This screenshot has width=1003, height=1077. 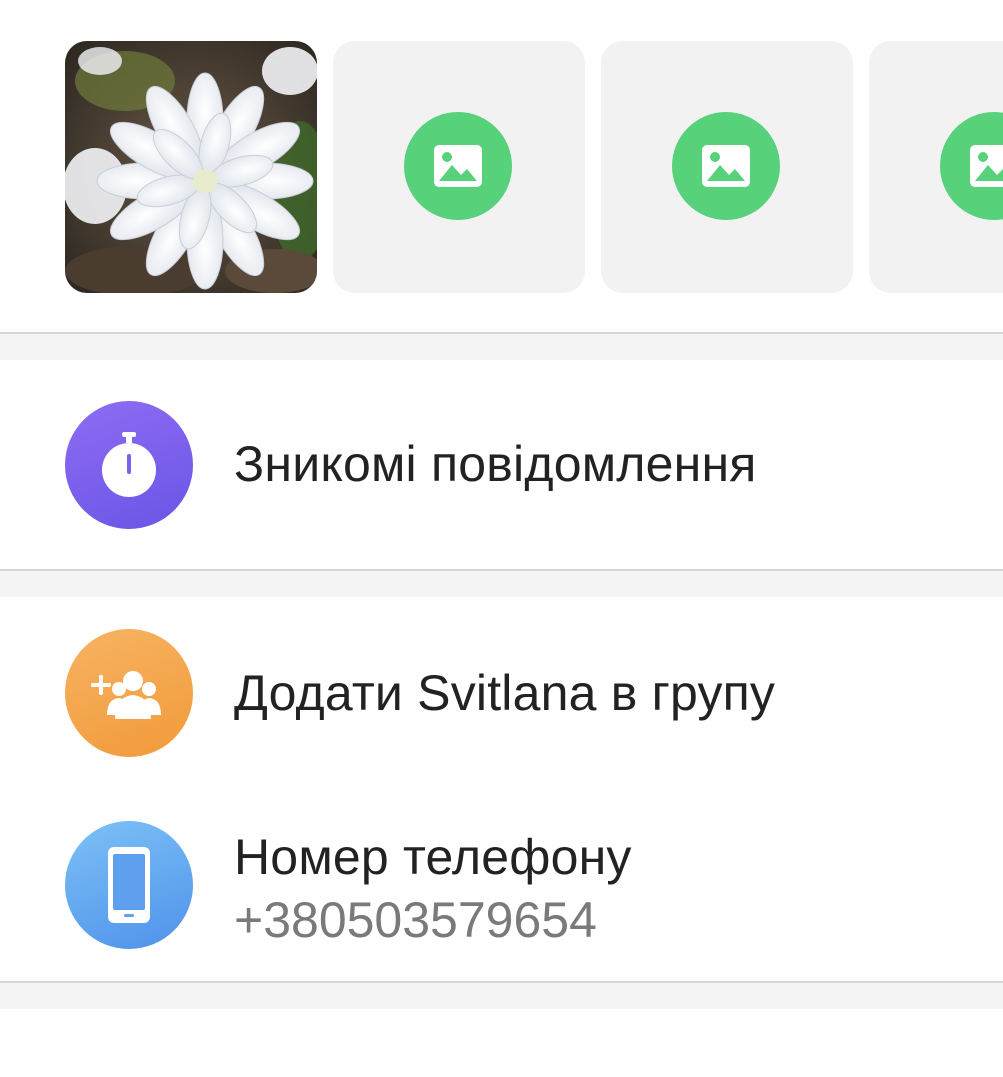 I want to click on stopwatch-icon, so click(x=129, y=465).